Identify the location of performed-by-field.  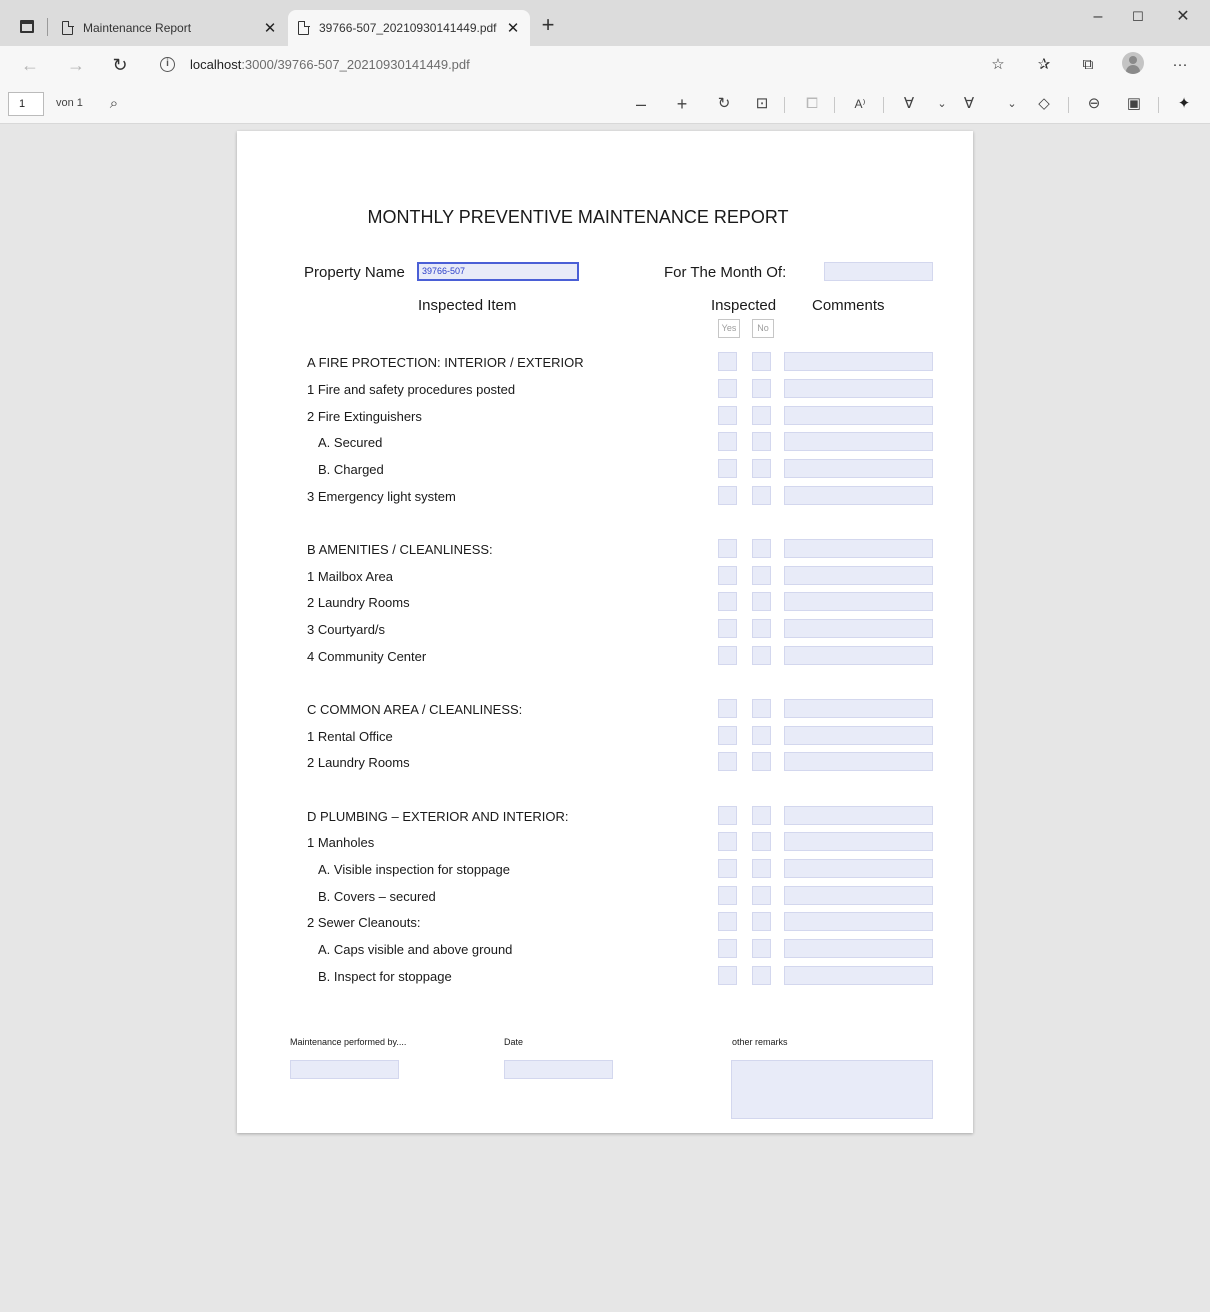
(344, 1069).